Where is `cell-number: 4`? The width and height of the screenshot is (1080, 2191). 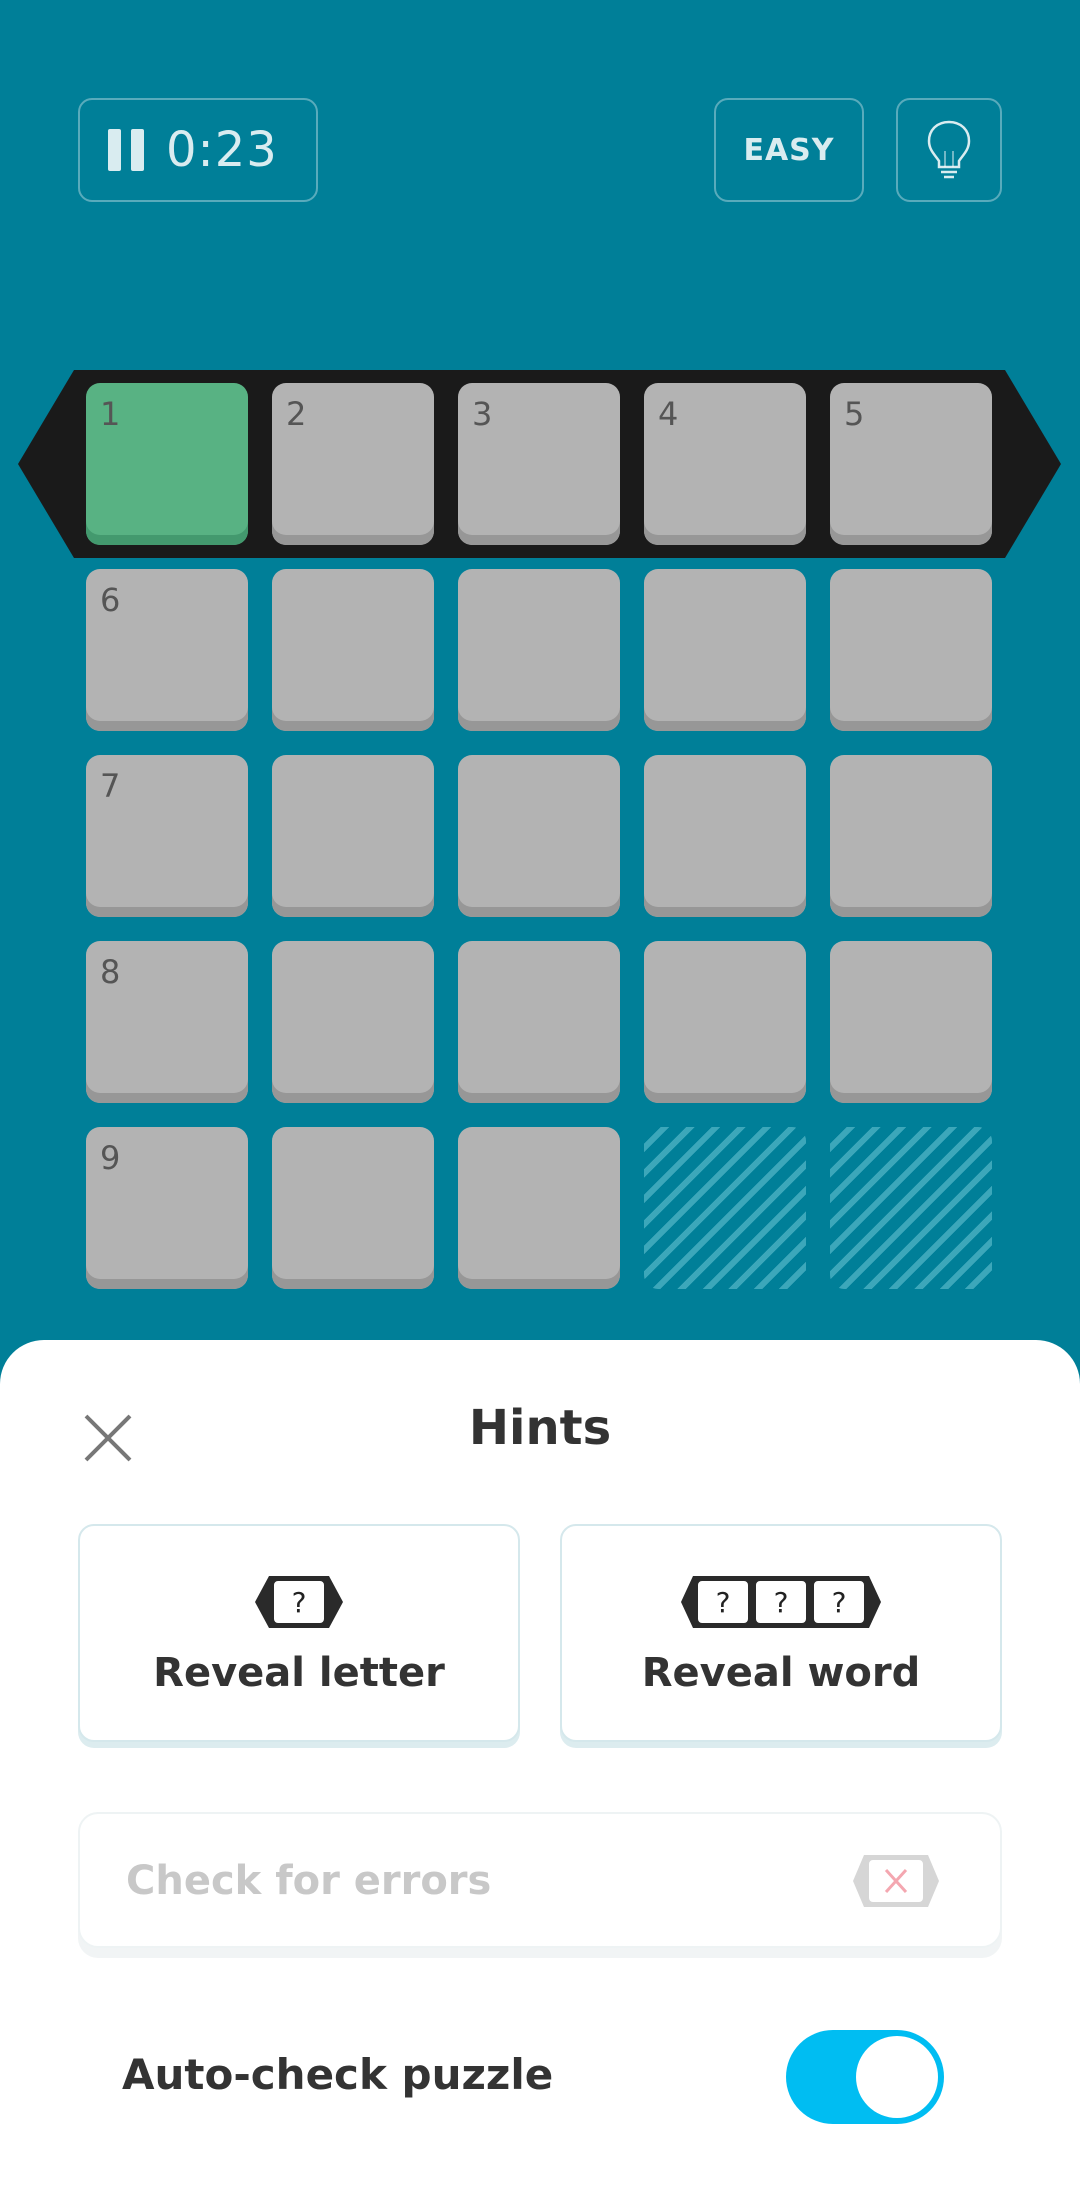 cell-number: 4 is located at coordinates (668, 414).